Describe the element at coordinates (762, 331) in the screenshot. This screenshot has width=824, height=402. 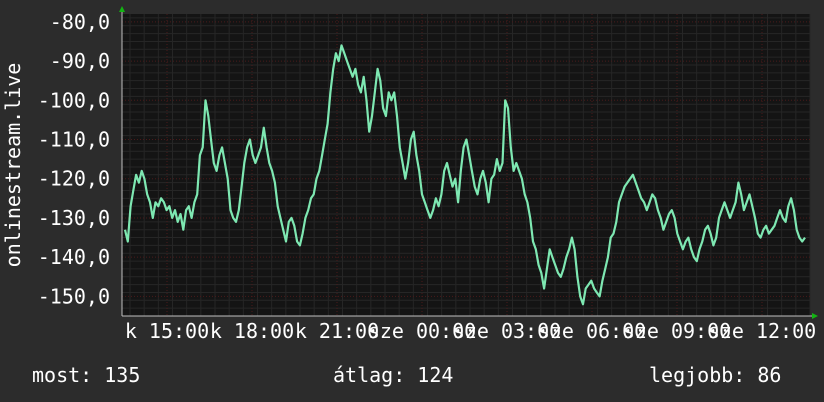
I see `x-tick-label: sze 12:00` at that location.